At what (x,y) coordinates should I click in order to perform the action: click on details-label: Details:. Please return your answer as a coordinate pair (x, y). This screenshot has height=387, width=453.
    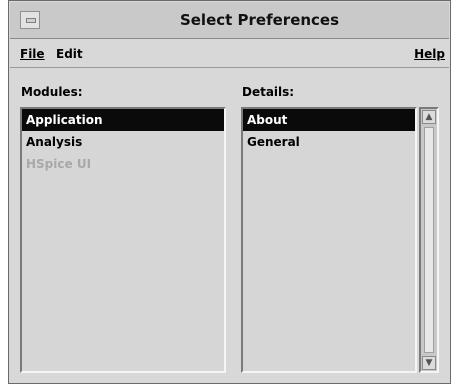
    Looking at the image, I should click on (268, 92).